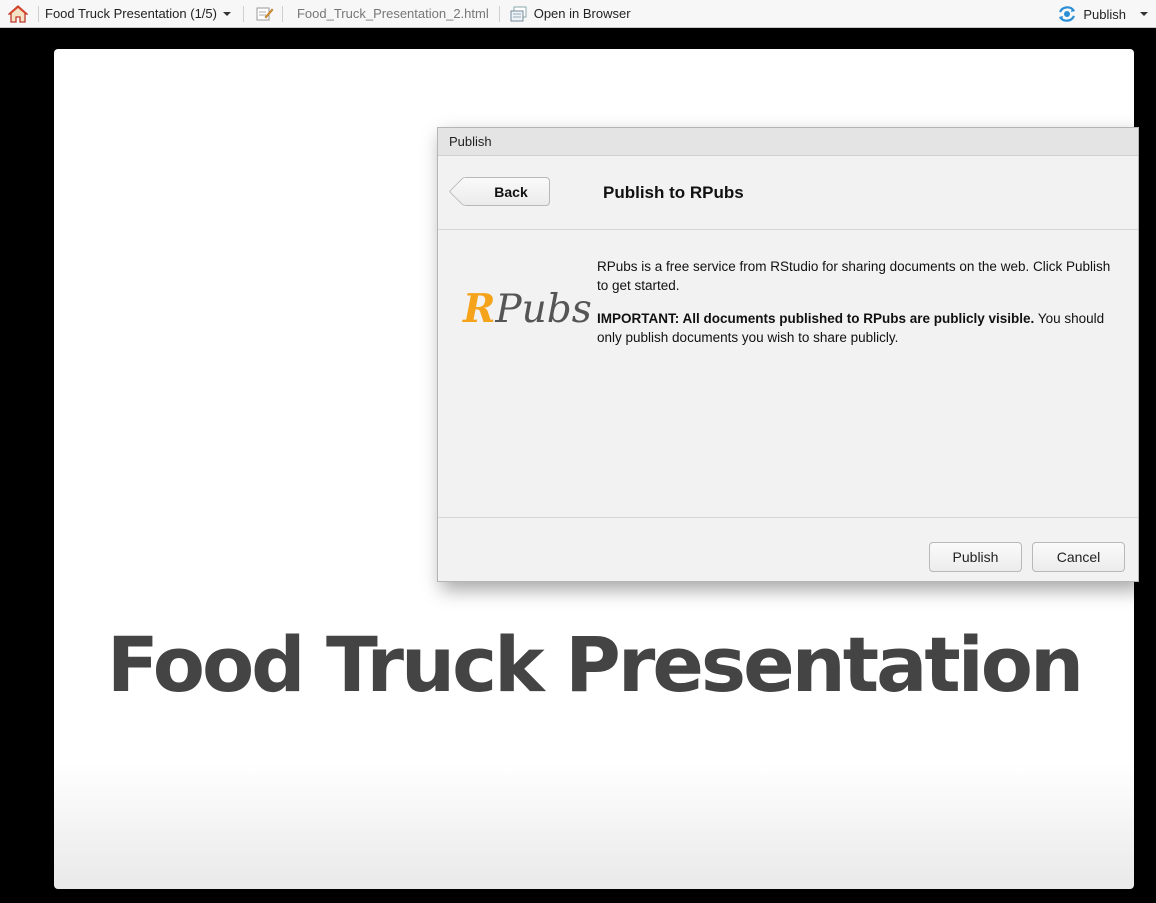 The height and width of the screenshot is (903, 1156). I want to click on cancel-button: Cancel, so click(1078, 557).